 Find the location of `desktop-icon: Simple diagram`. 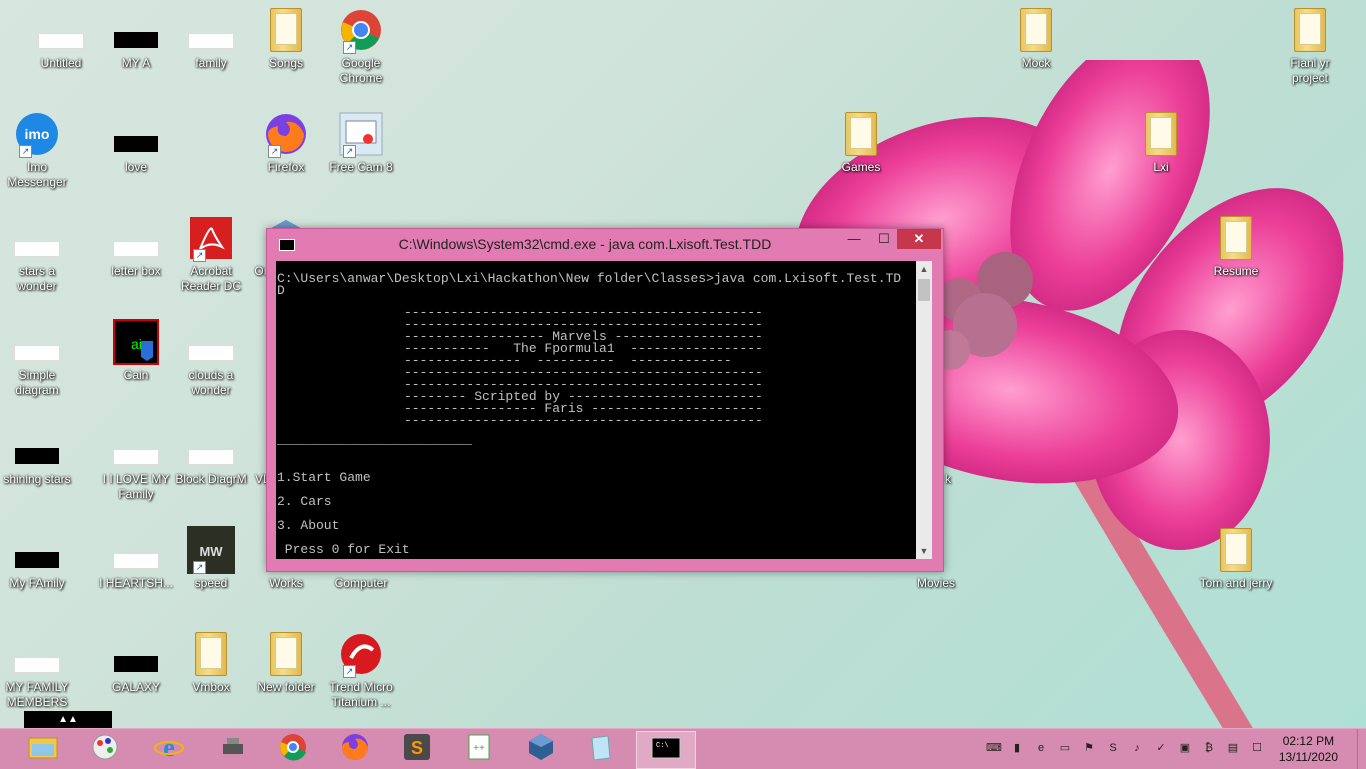

desktop-icon: Simple diagram is located at coordinates (37, 358).